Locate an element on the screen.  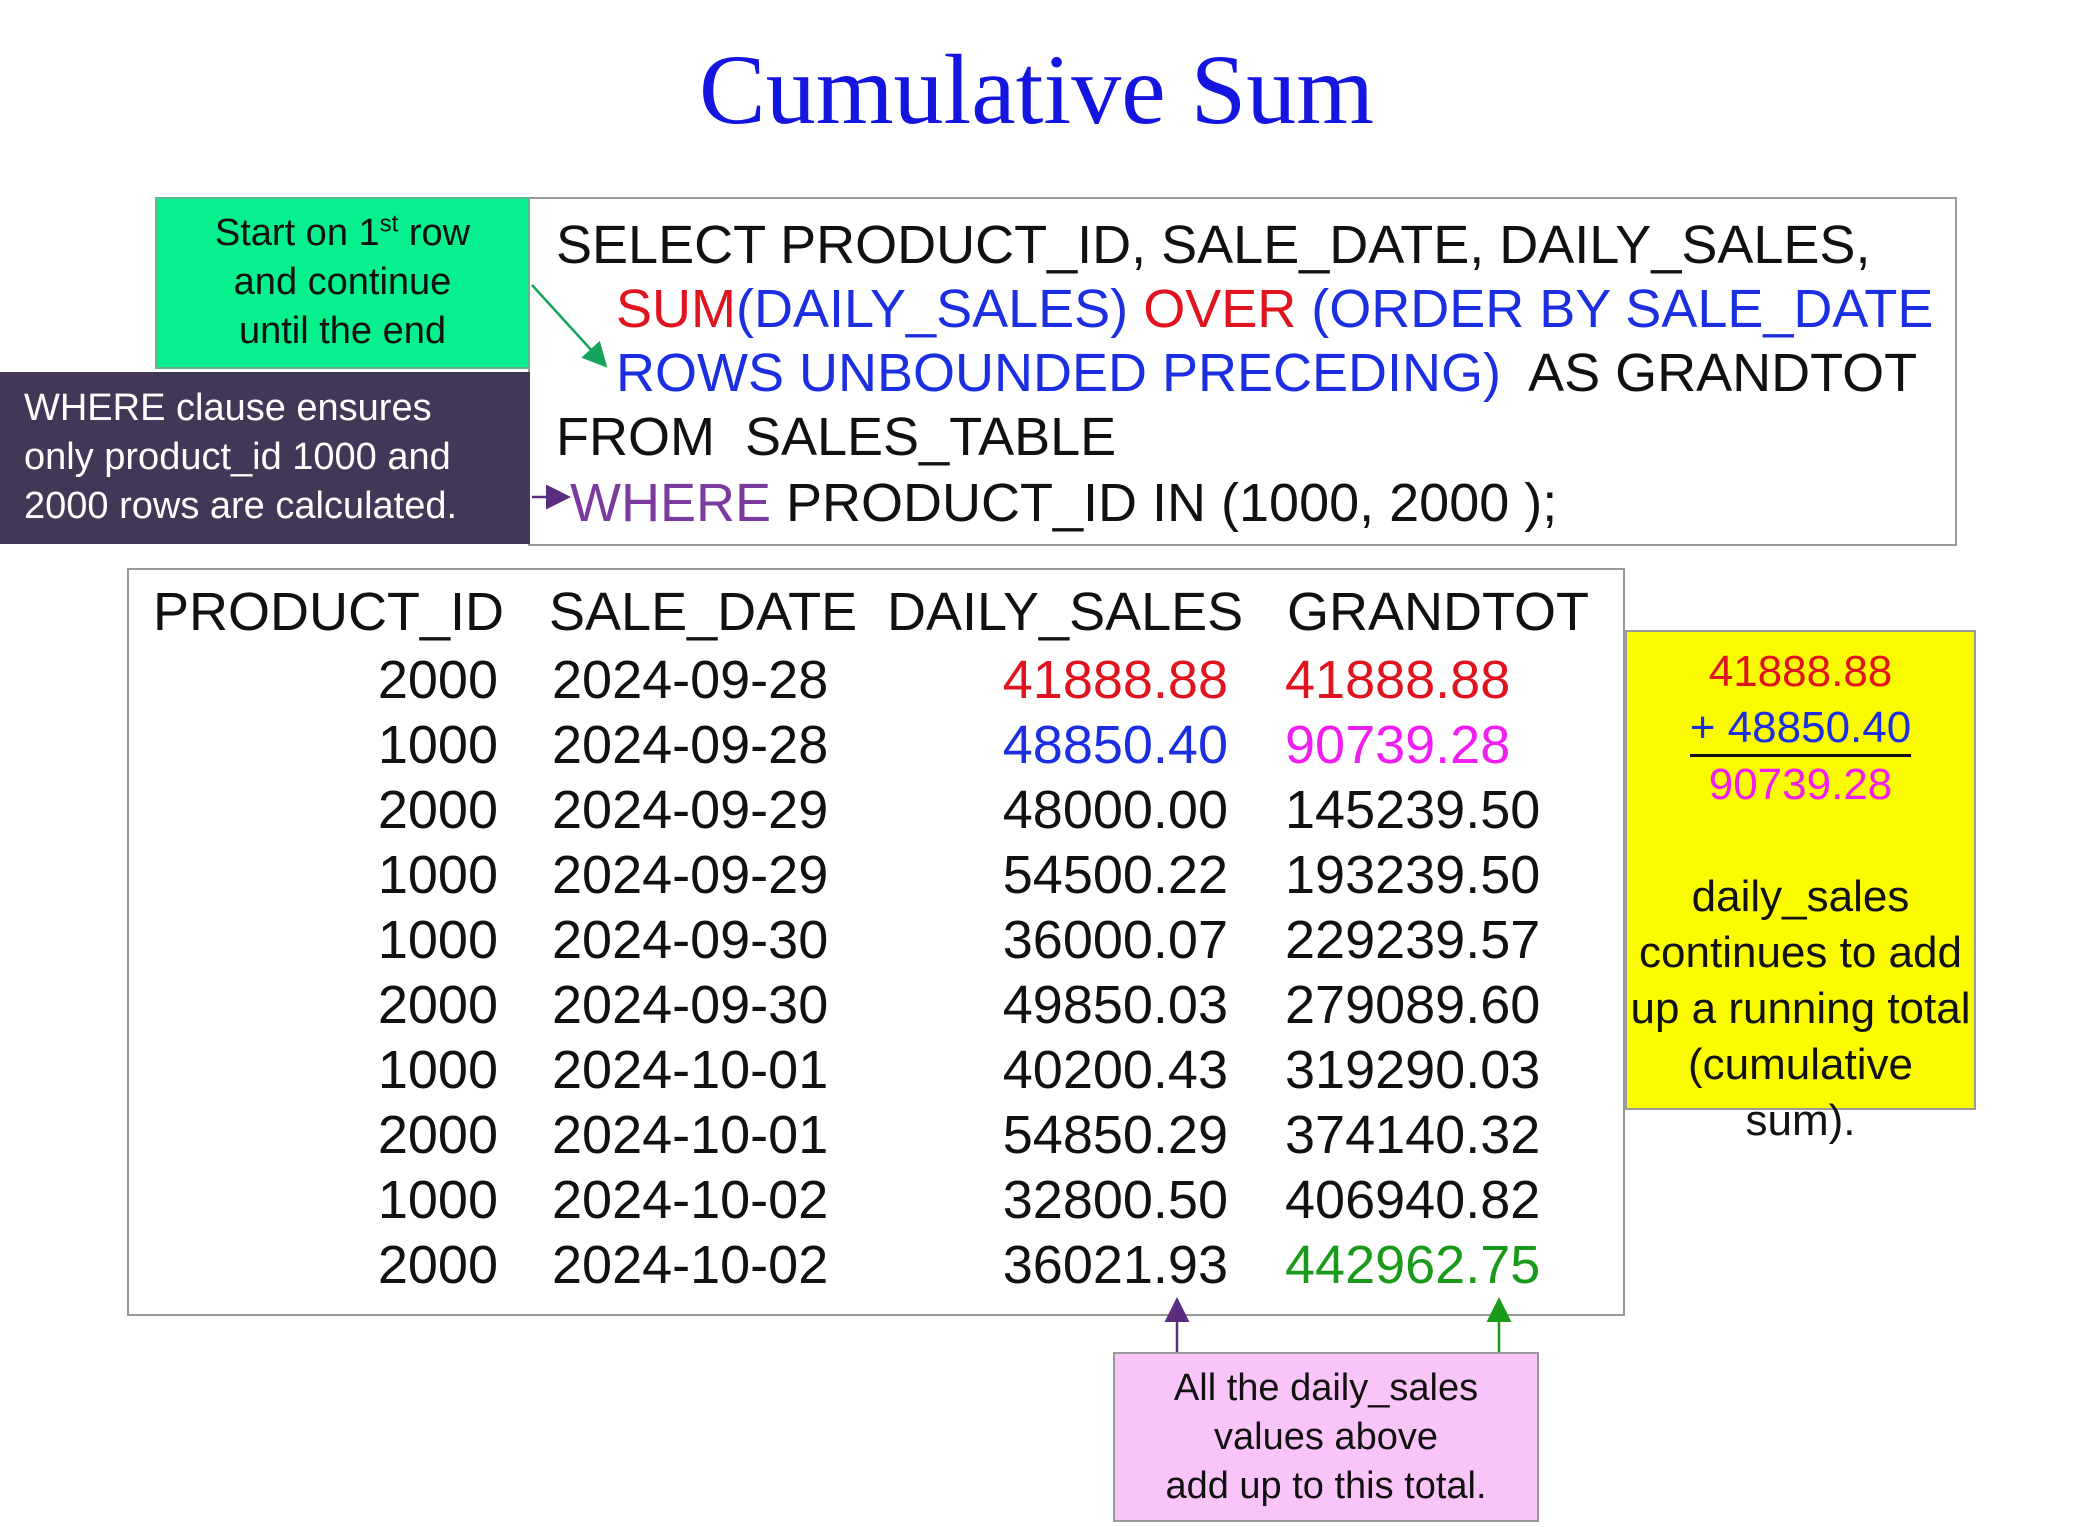
cell-daily-sales: 48850.40 is located at coordinates (1115, 745).